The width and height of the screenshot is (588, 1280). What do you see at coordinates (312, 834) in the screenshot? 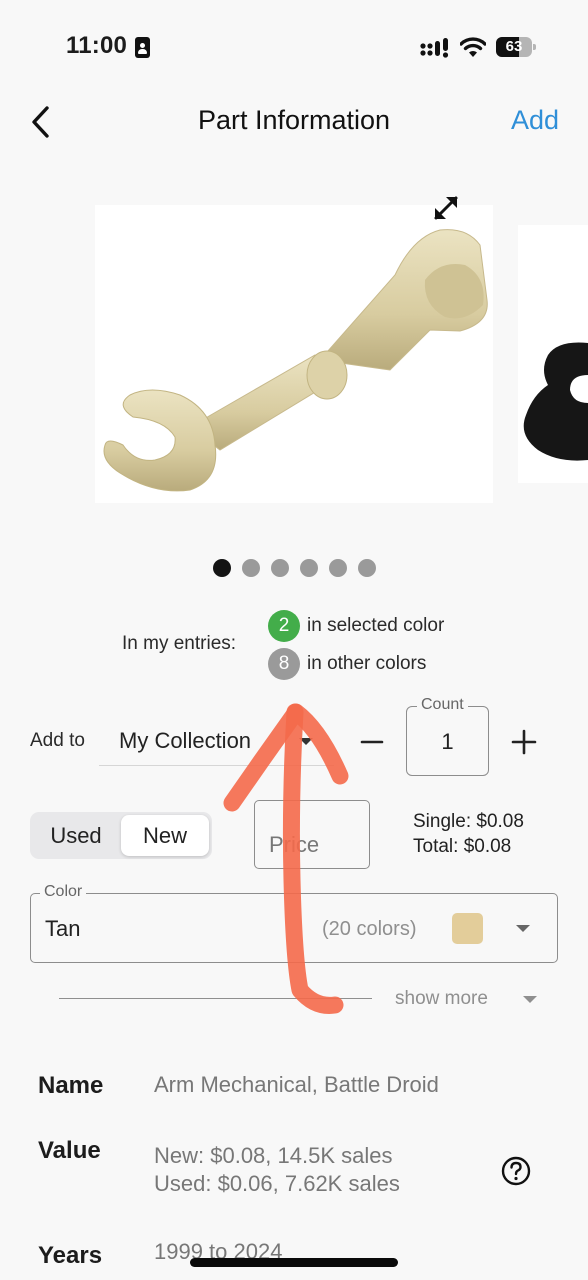
I see `price-input` at bounding box center [312, 834].